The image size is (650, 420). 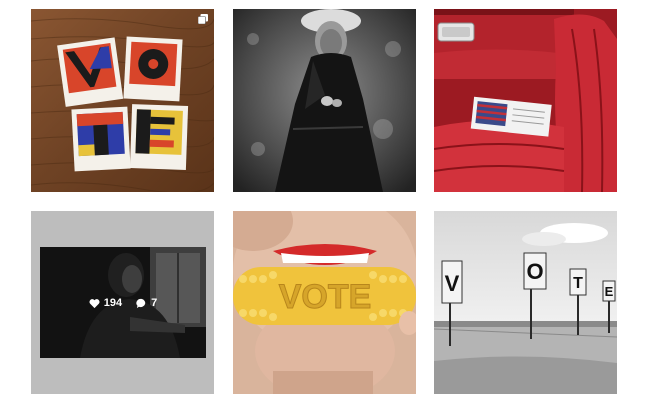 What do you see at coordinates (452, 283) in the screenshot?
I see `sign-letter-v: V` at bounding box center [452, 283].